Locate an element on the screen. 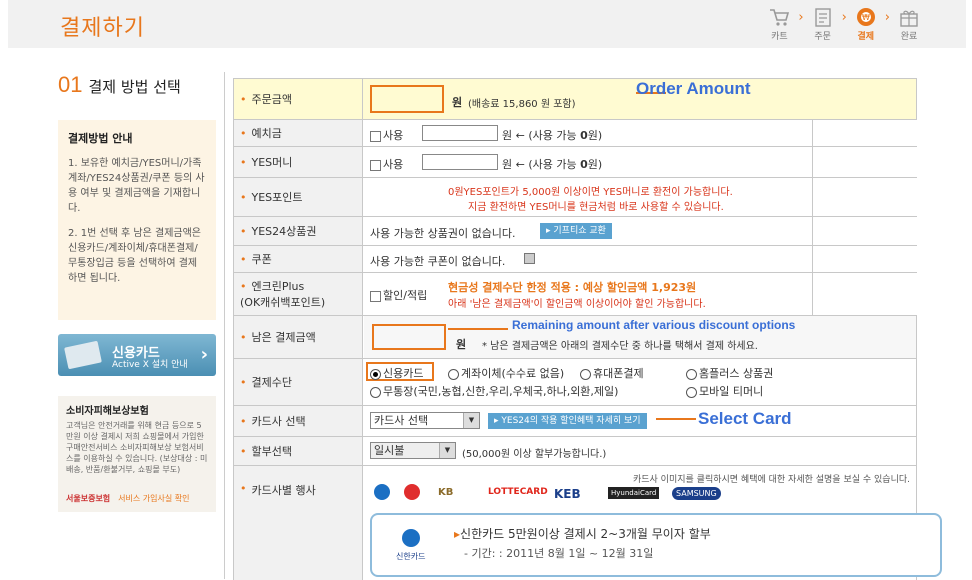 The height and width of the screenshot is (580, 972). step-cart: 카트 is located at coordinates (779, 24).